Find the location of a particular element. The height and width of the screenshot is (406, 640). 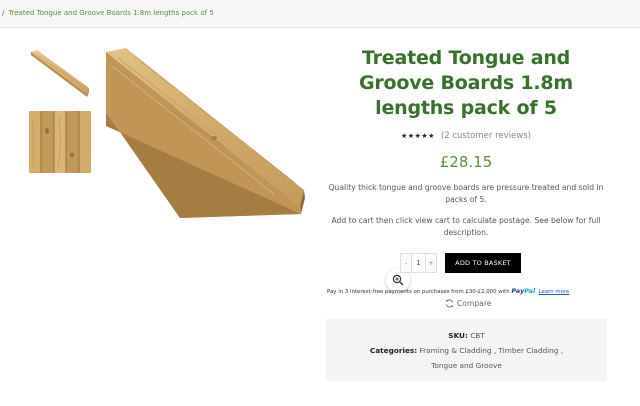

category-link-tongue-and-groove: Tongue and Groove is located at coordinates (466, 365).